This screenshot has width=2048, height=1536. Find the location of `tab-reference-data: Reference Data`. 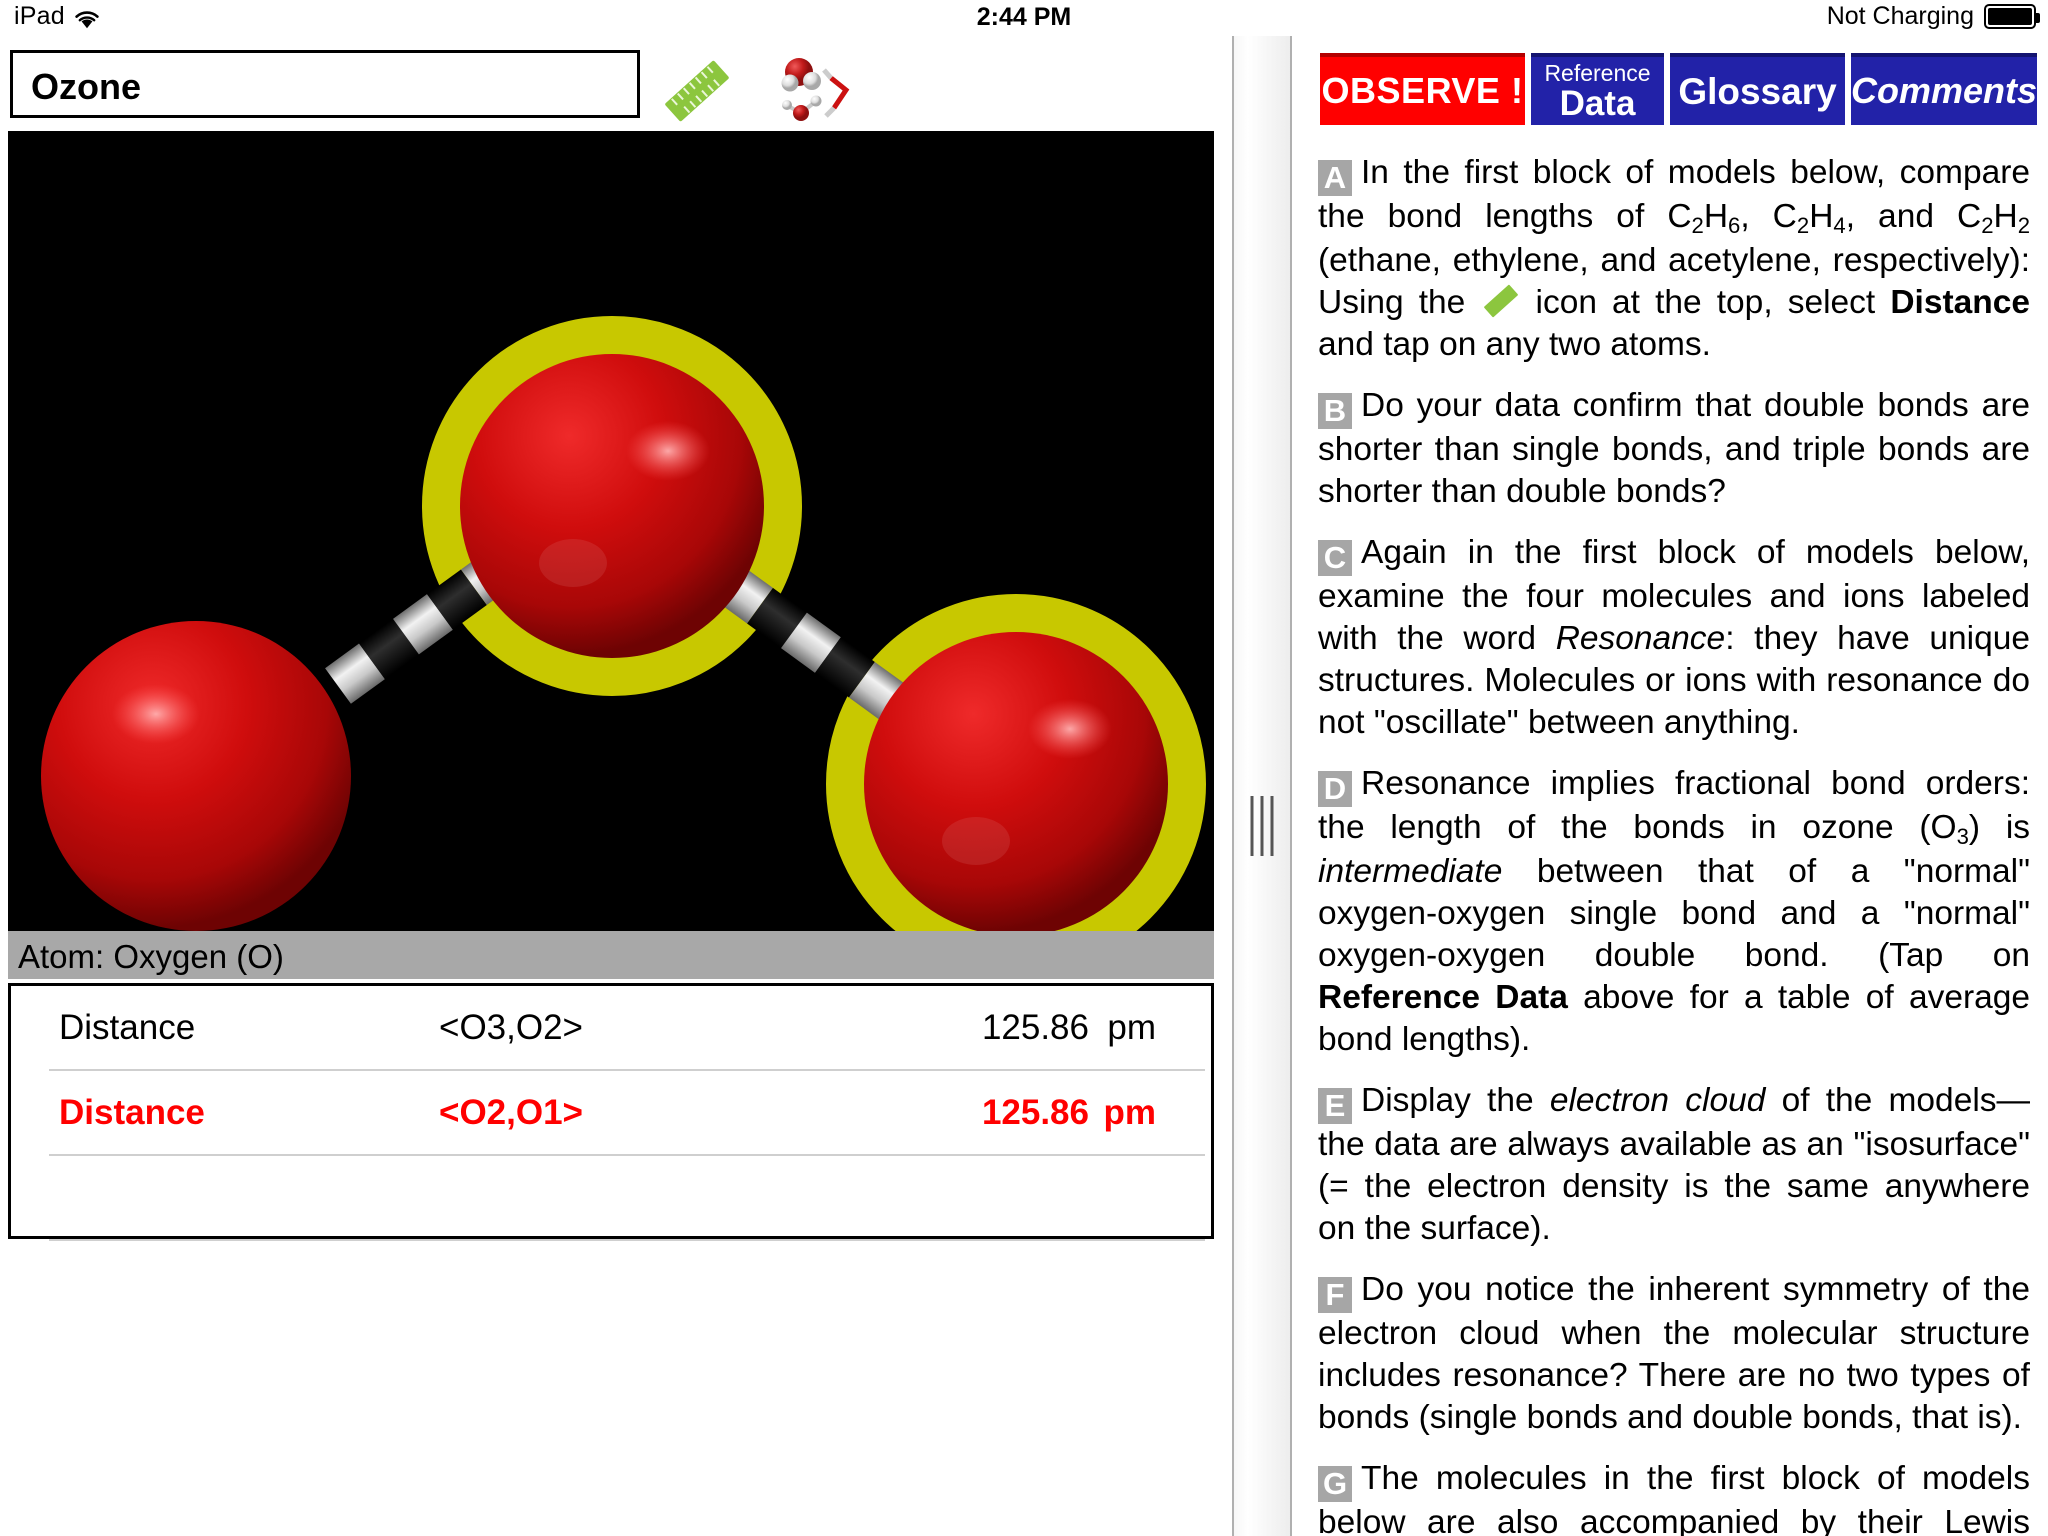

tab-reference-data: Reference Data is located at coordinates (1597, 89).